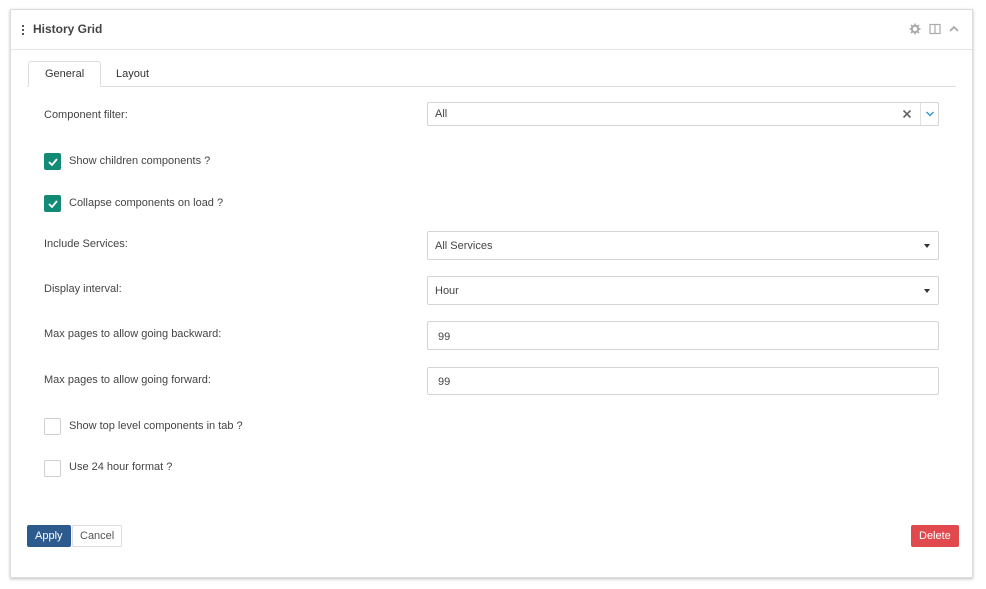  What do you see at coordinates (140, 161) in the screenshot?
I see `show-children-label: Show children components ?` at bounding box center [140, 161].